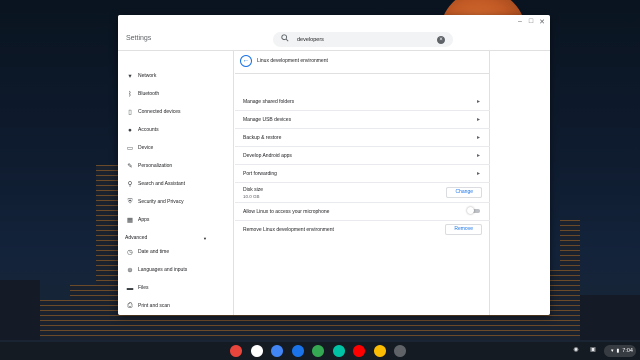  Describe the element at coordinates (627, 351) in the screenshot. I see `clock-time: 7:04` at that location.